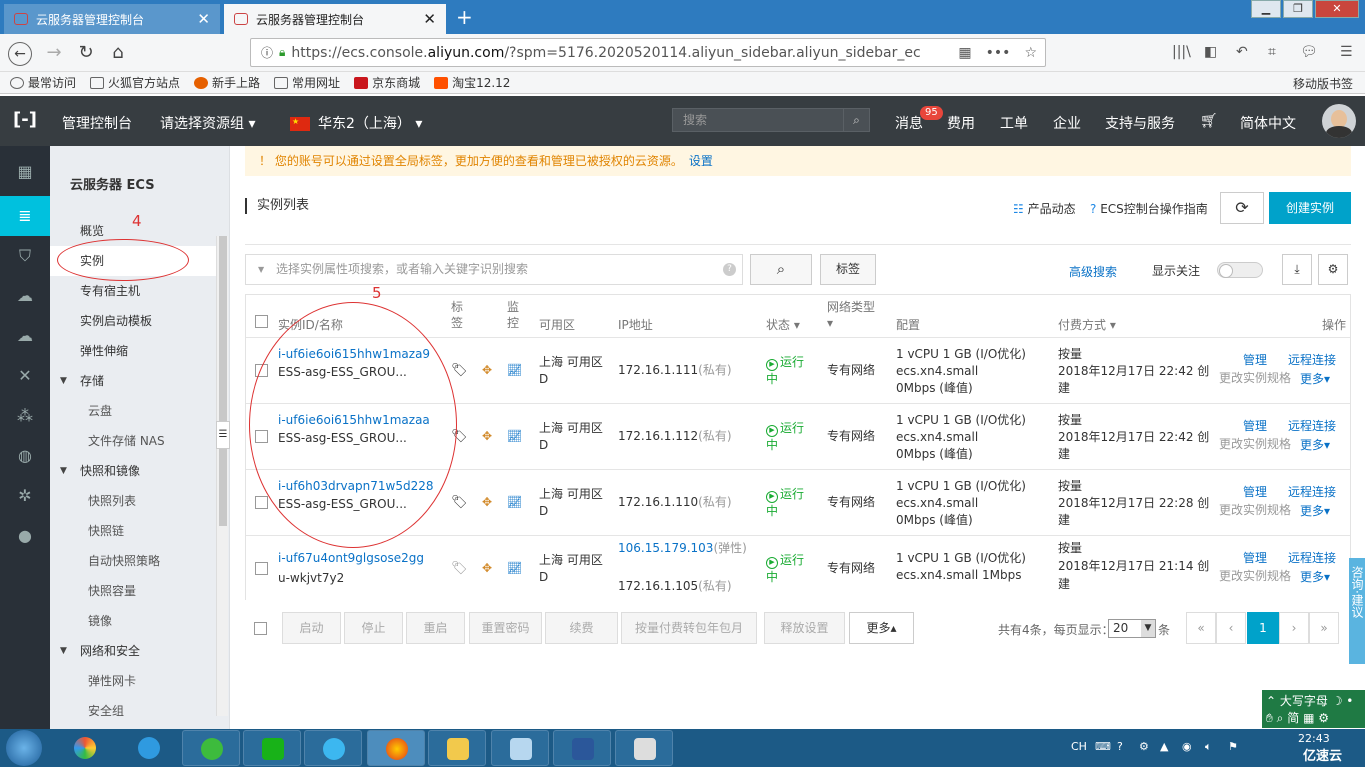  I want to click on refresh-button: ⟳, so click(1242, 208).